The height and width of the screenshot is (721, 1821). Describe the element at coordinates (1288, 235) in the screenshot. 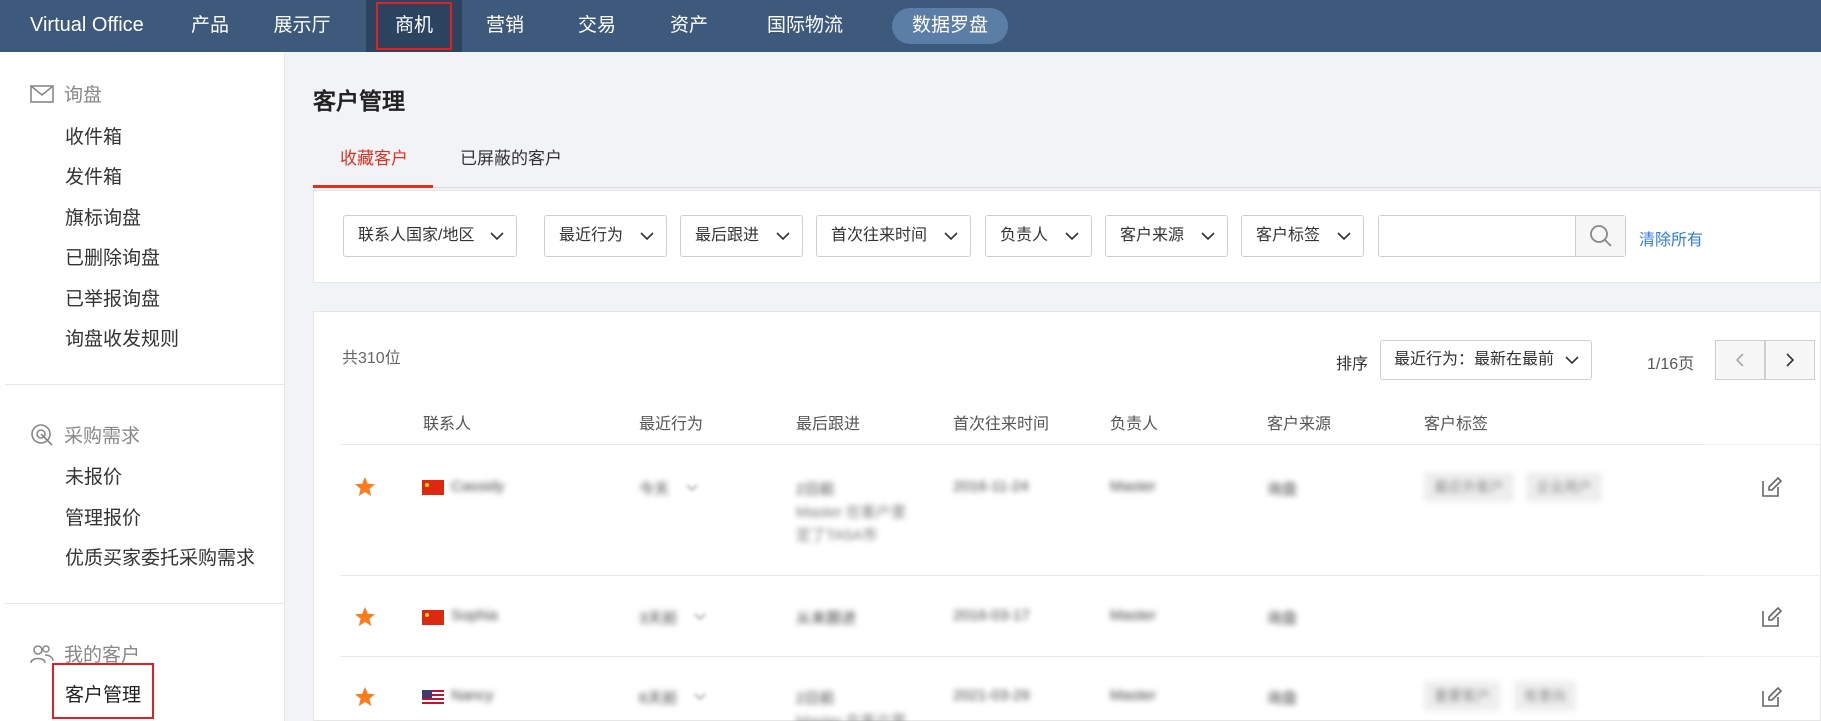

I see `dropdown-label: 客户标签` at that location.